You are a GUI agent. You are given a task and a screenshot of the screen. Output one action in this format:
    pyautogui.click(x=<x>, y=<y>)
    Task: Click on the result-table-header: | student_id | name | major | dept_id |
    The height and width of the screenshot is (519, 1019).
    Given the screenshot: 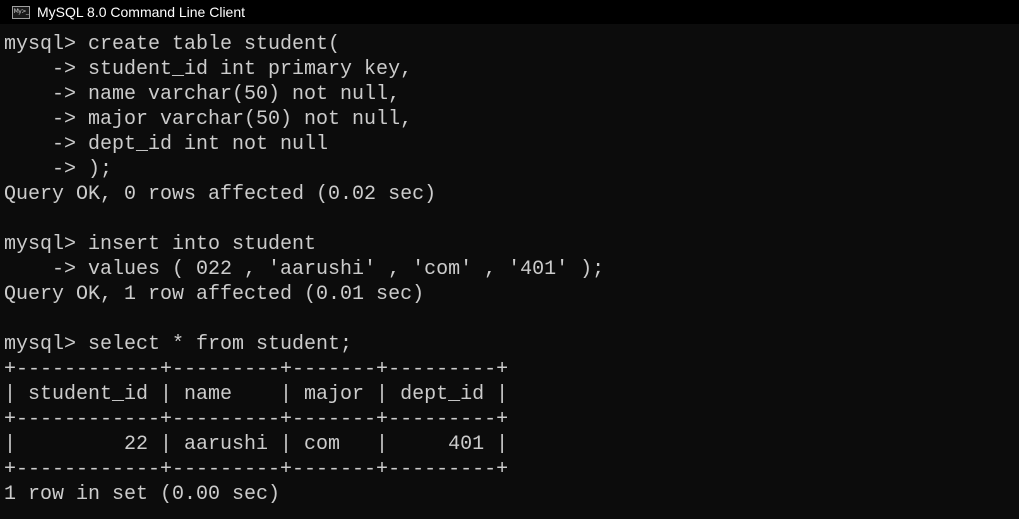 What is the action you would take?
    pyautogui.click(x=256, y=394)
    